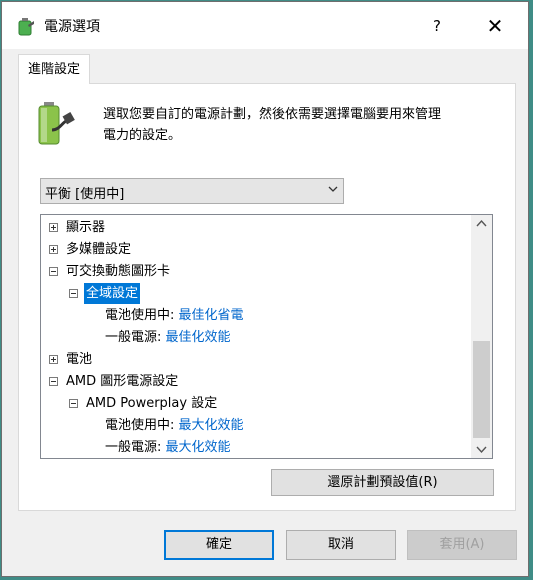 This screenshot has height=580, width=533. Describe the element at coordinates (382, 482) in the screenshot. I see `restore-defaults-button: 還原計劃預設值(R)` at that location.